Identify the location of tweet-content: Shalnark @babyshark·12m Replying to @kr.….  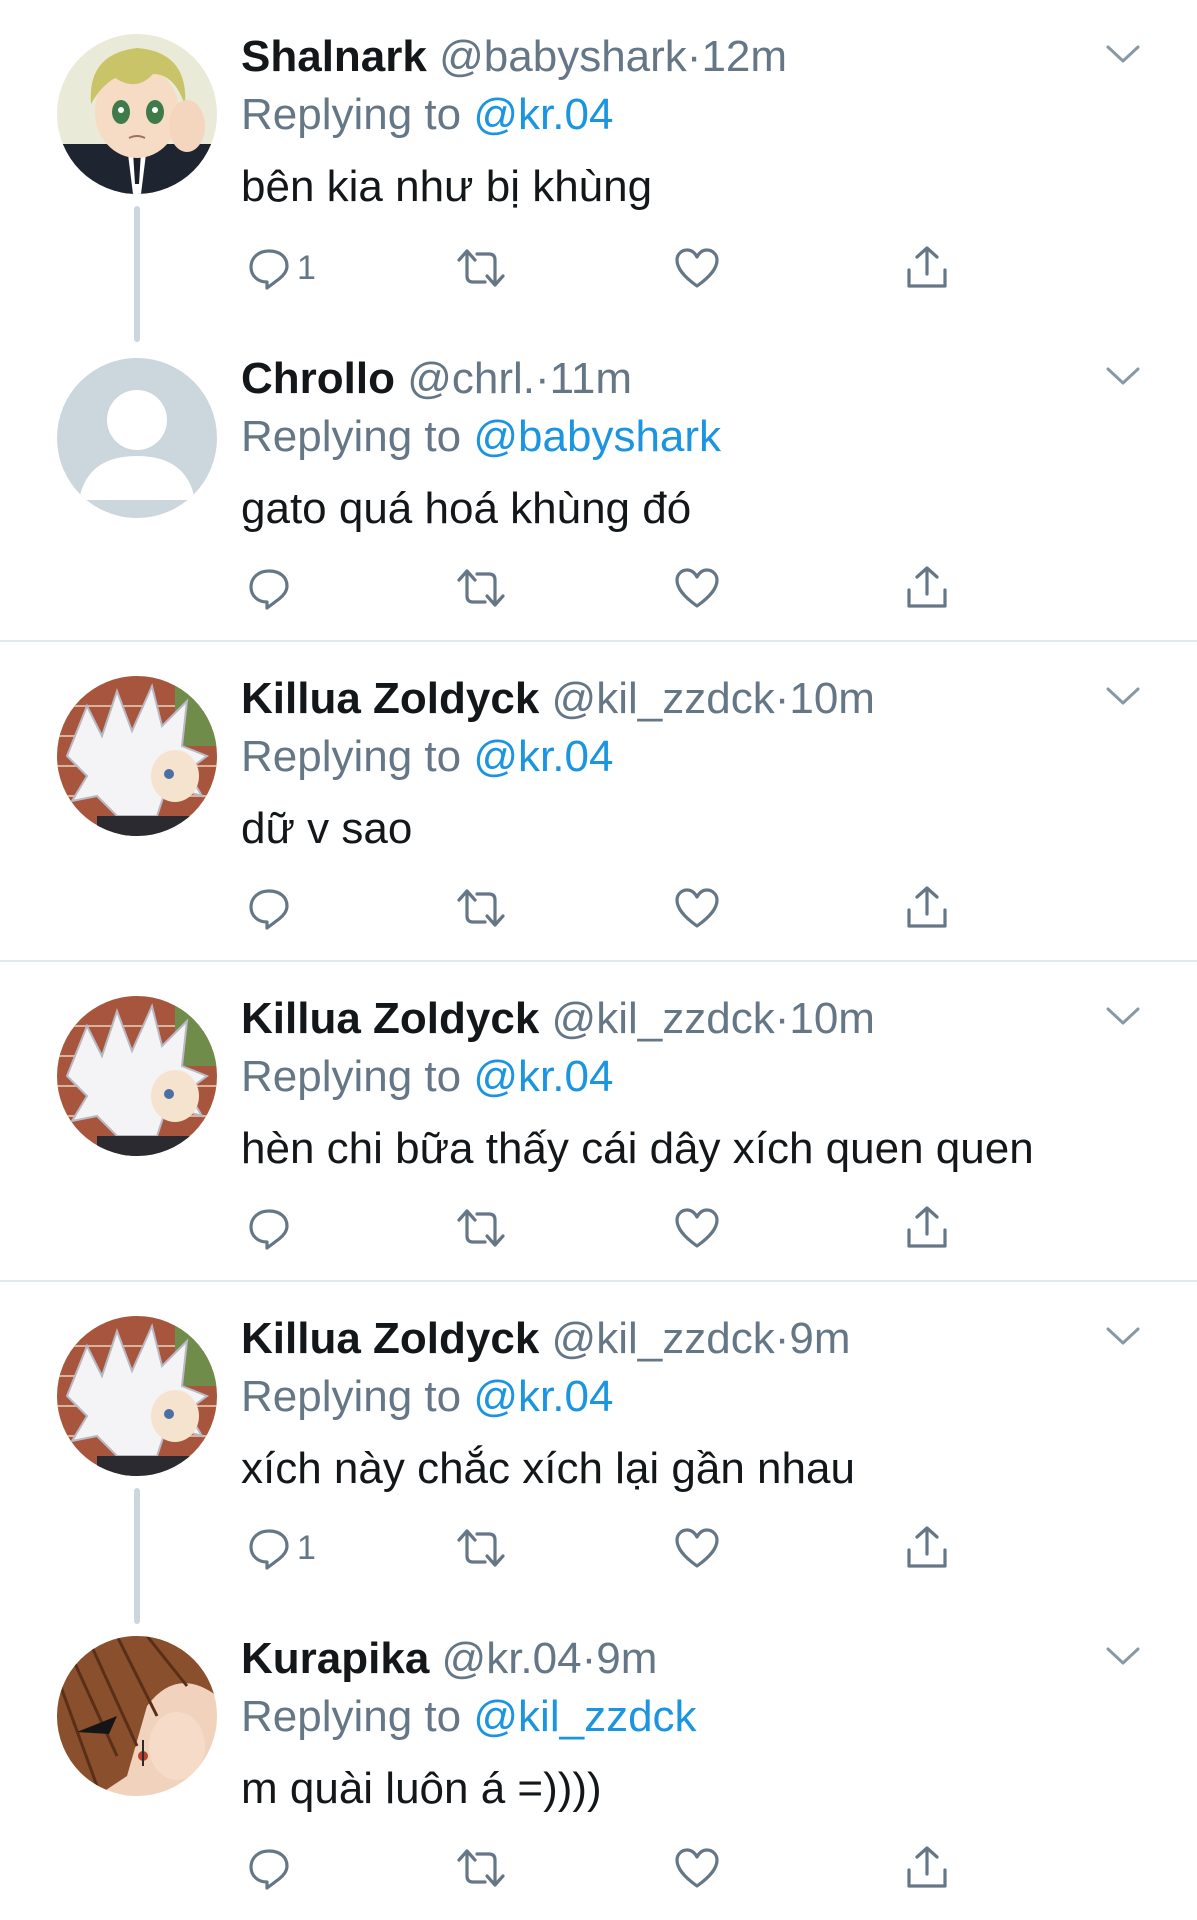
(689, 122).